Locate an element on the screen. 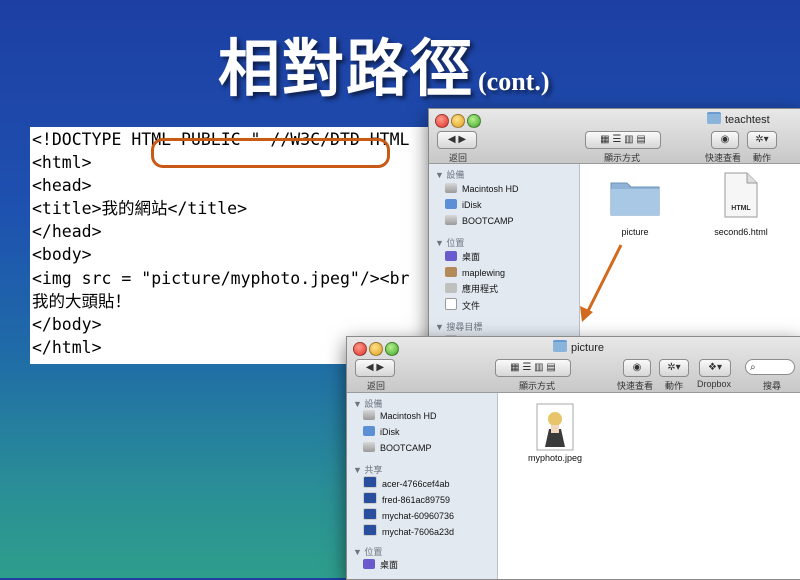 Image resolution: width=800 pixels, height=580 pixels. home-icon is located at coordinates (451, 272).